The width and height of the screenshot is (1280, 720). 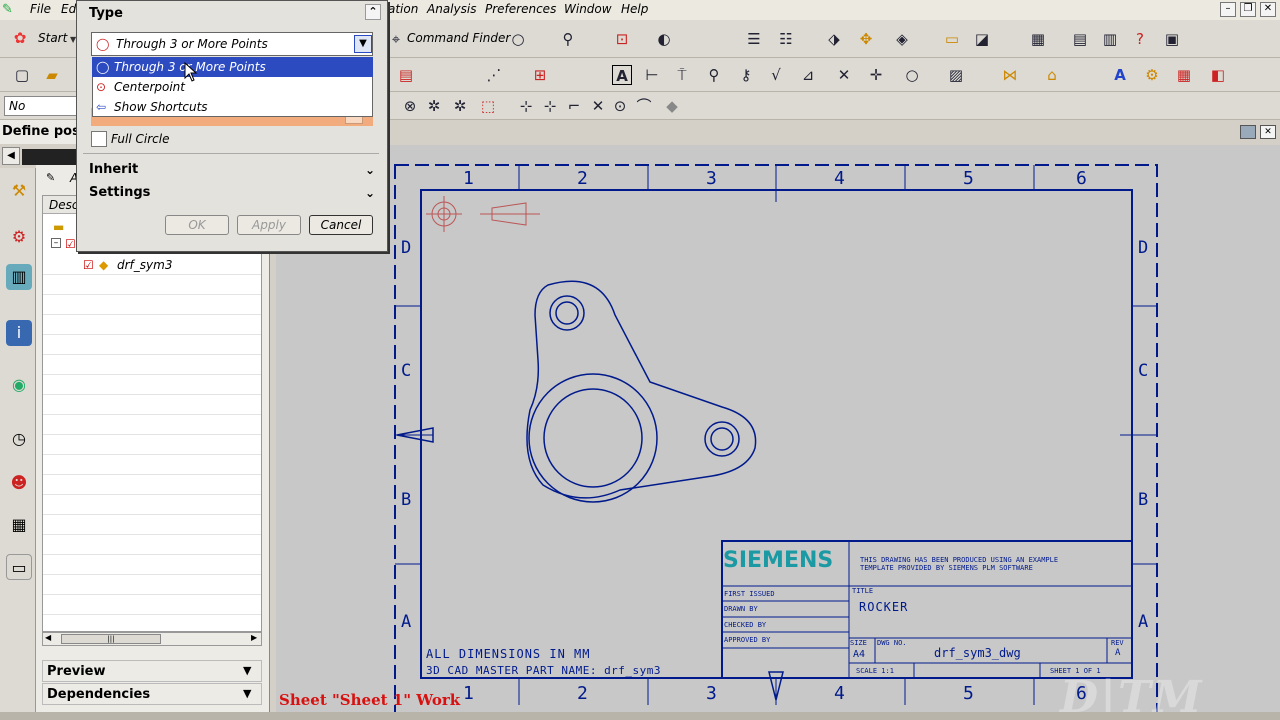 What do you see at coordinates (341, 225) in the screenshot?
I see `cancel-button: Cancel` at bounding box center [341, 225].